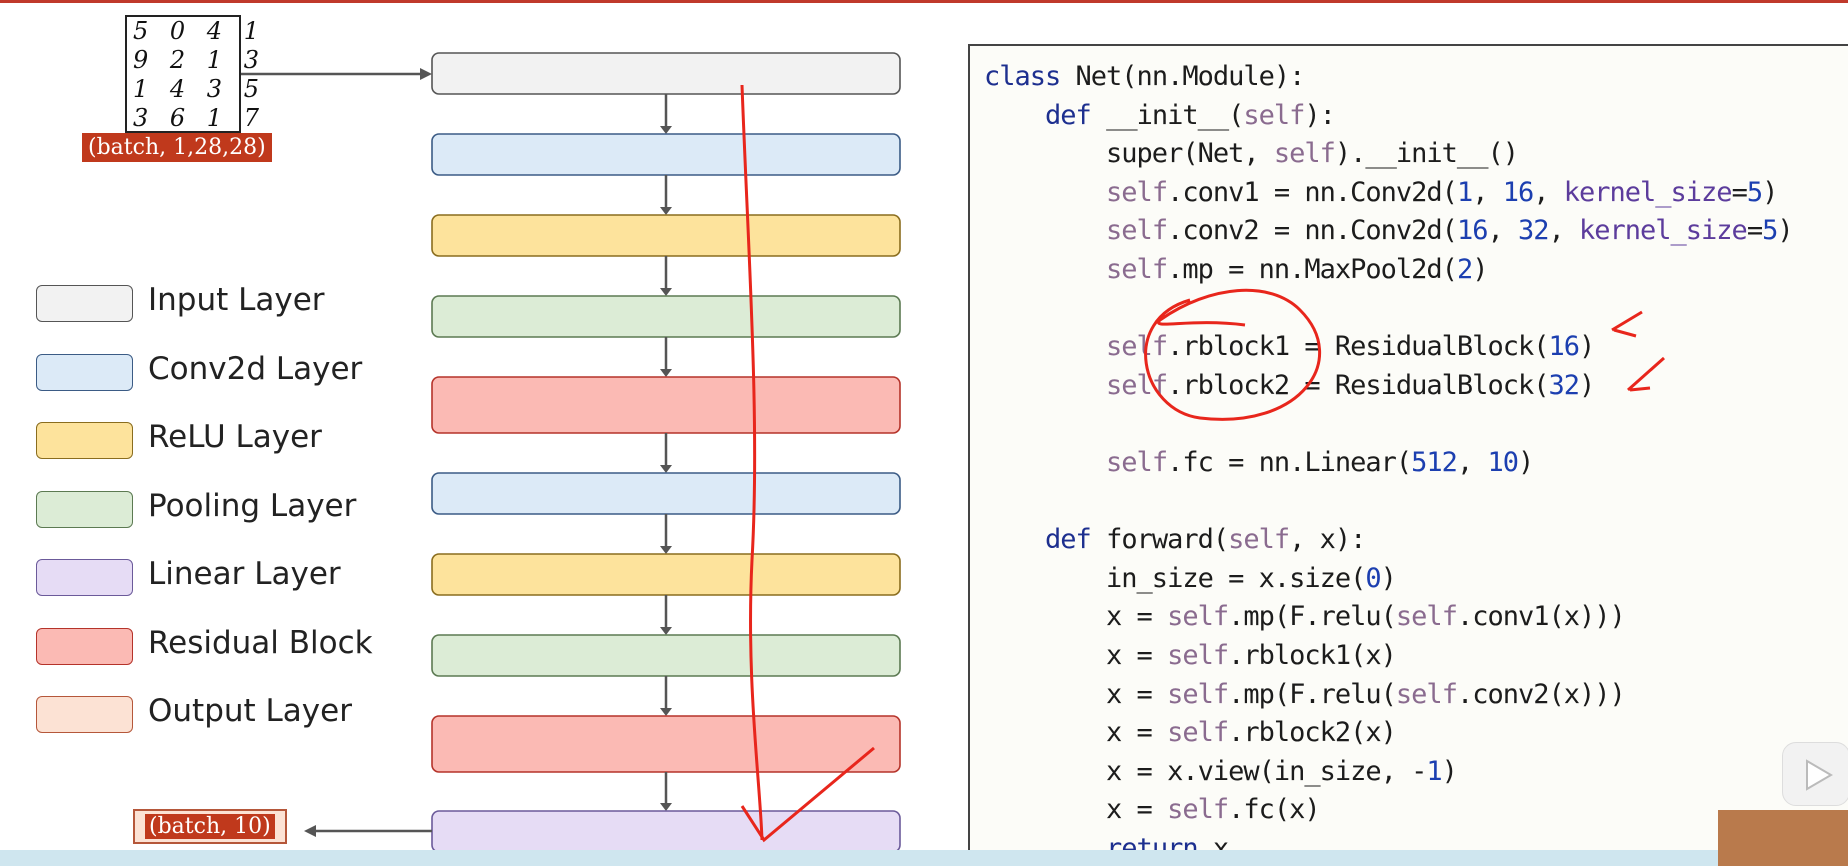  What do you see at coordinates (1190, 733) in the screenshot?
I see `code-line: x = self.rblock2(x)` at bounding box center [1190, 733].